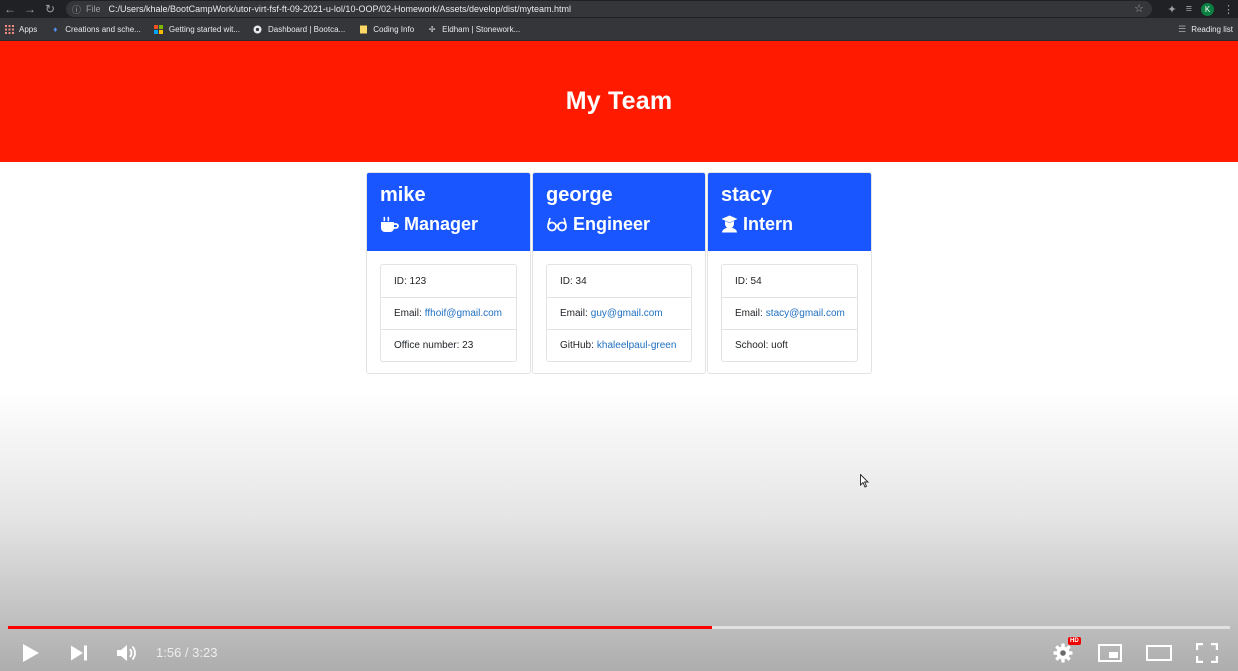 The width and height of the screenshot is (1238, 671). Describe the element at coordinates (1110, 652) in the screenshot. I see `miniplayer-icon` at that location.